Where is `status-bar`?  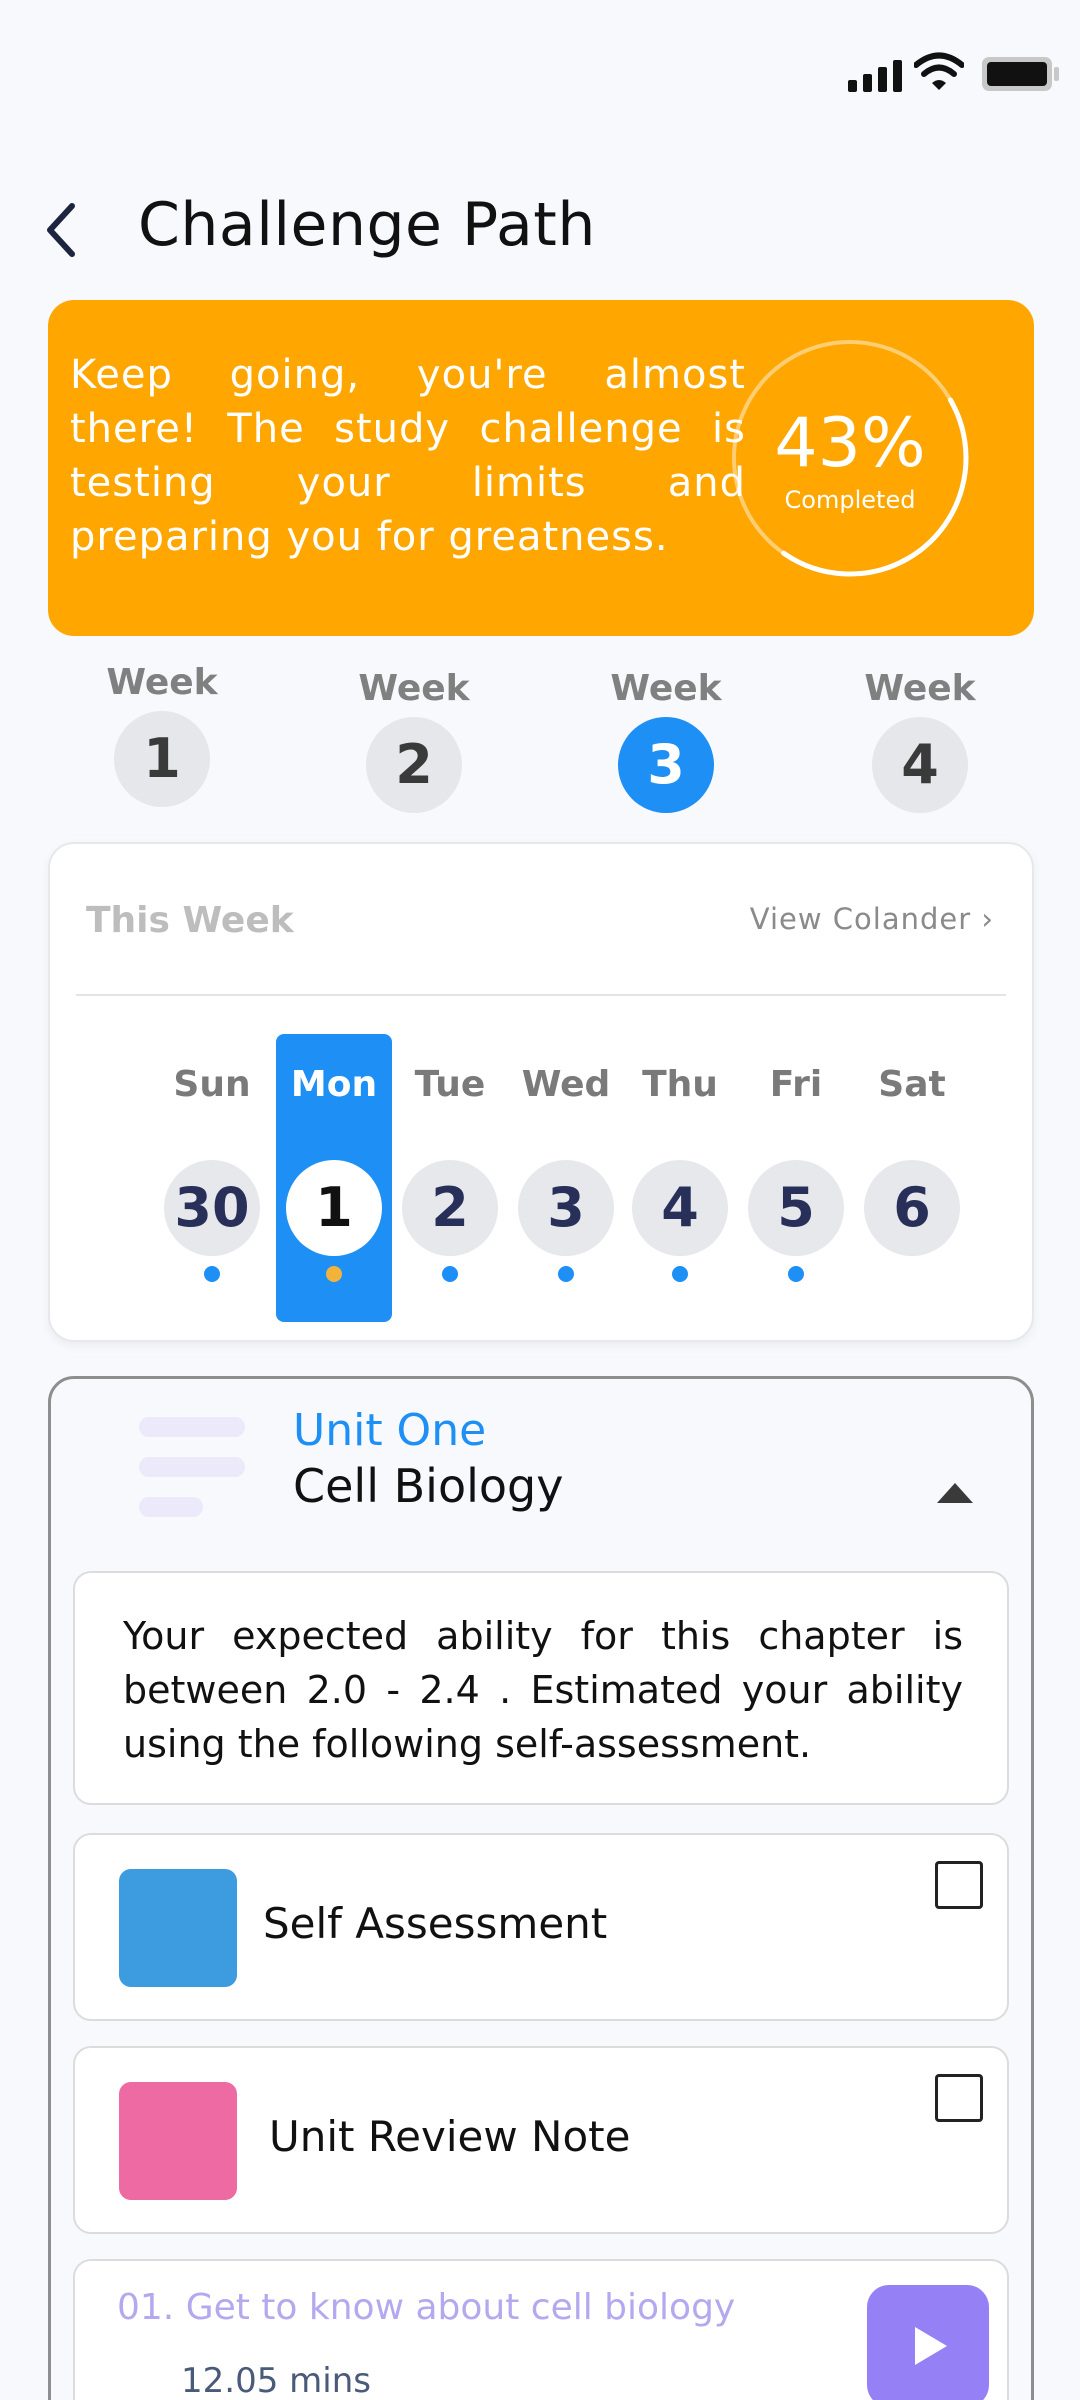 status-bar is located at coordinates (540, 70).